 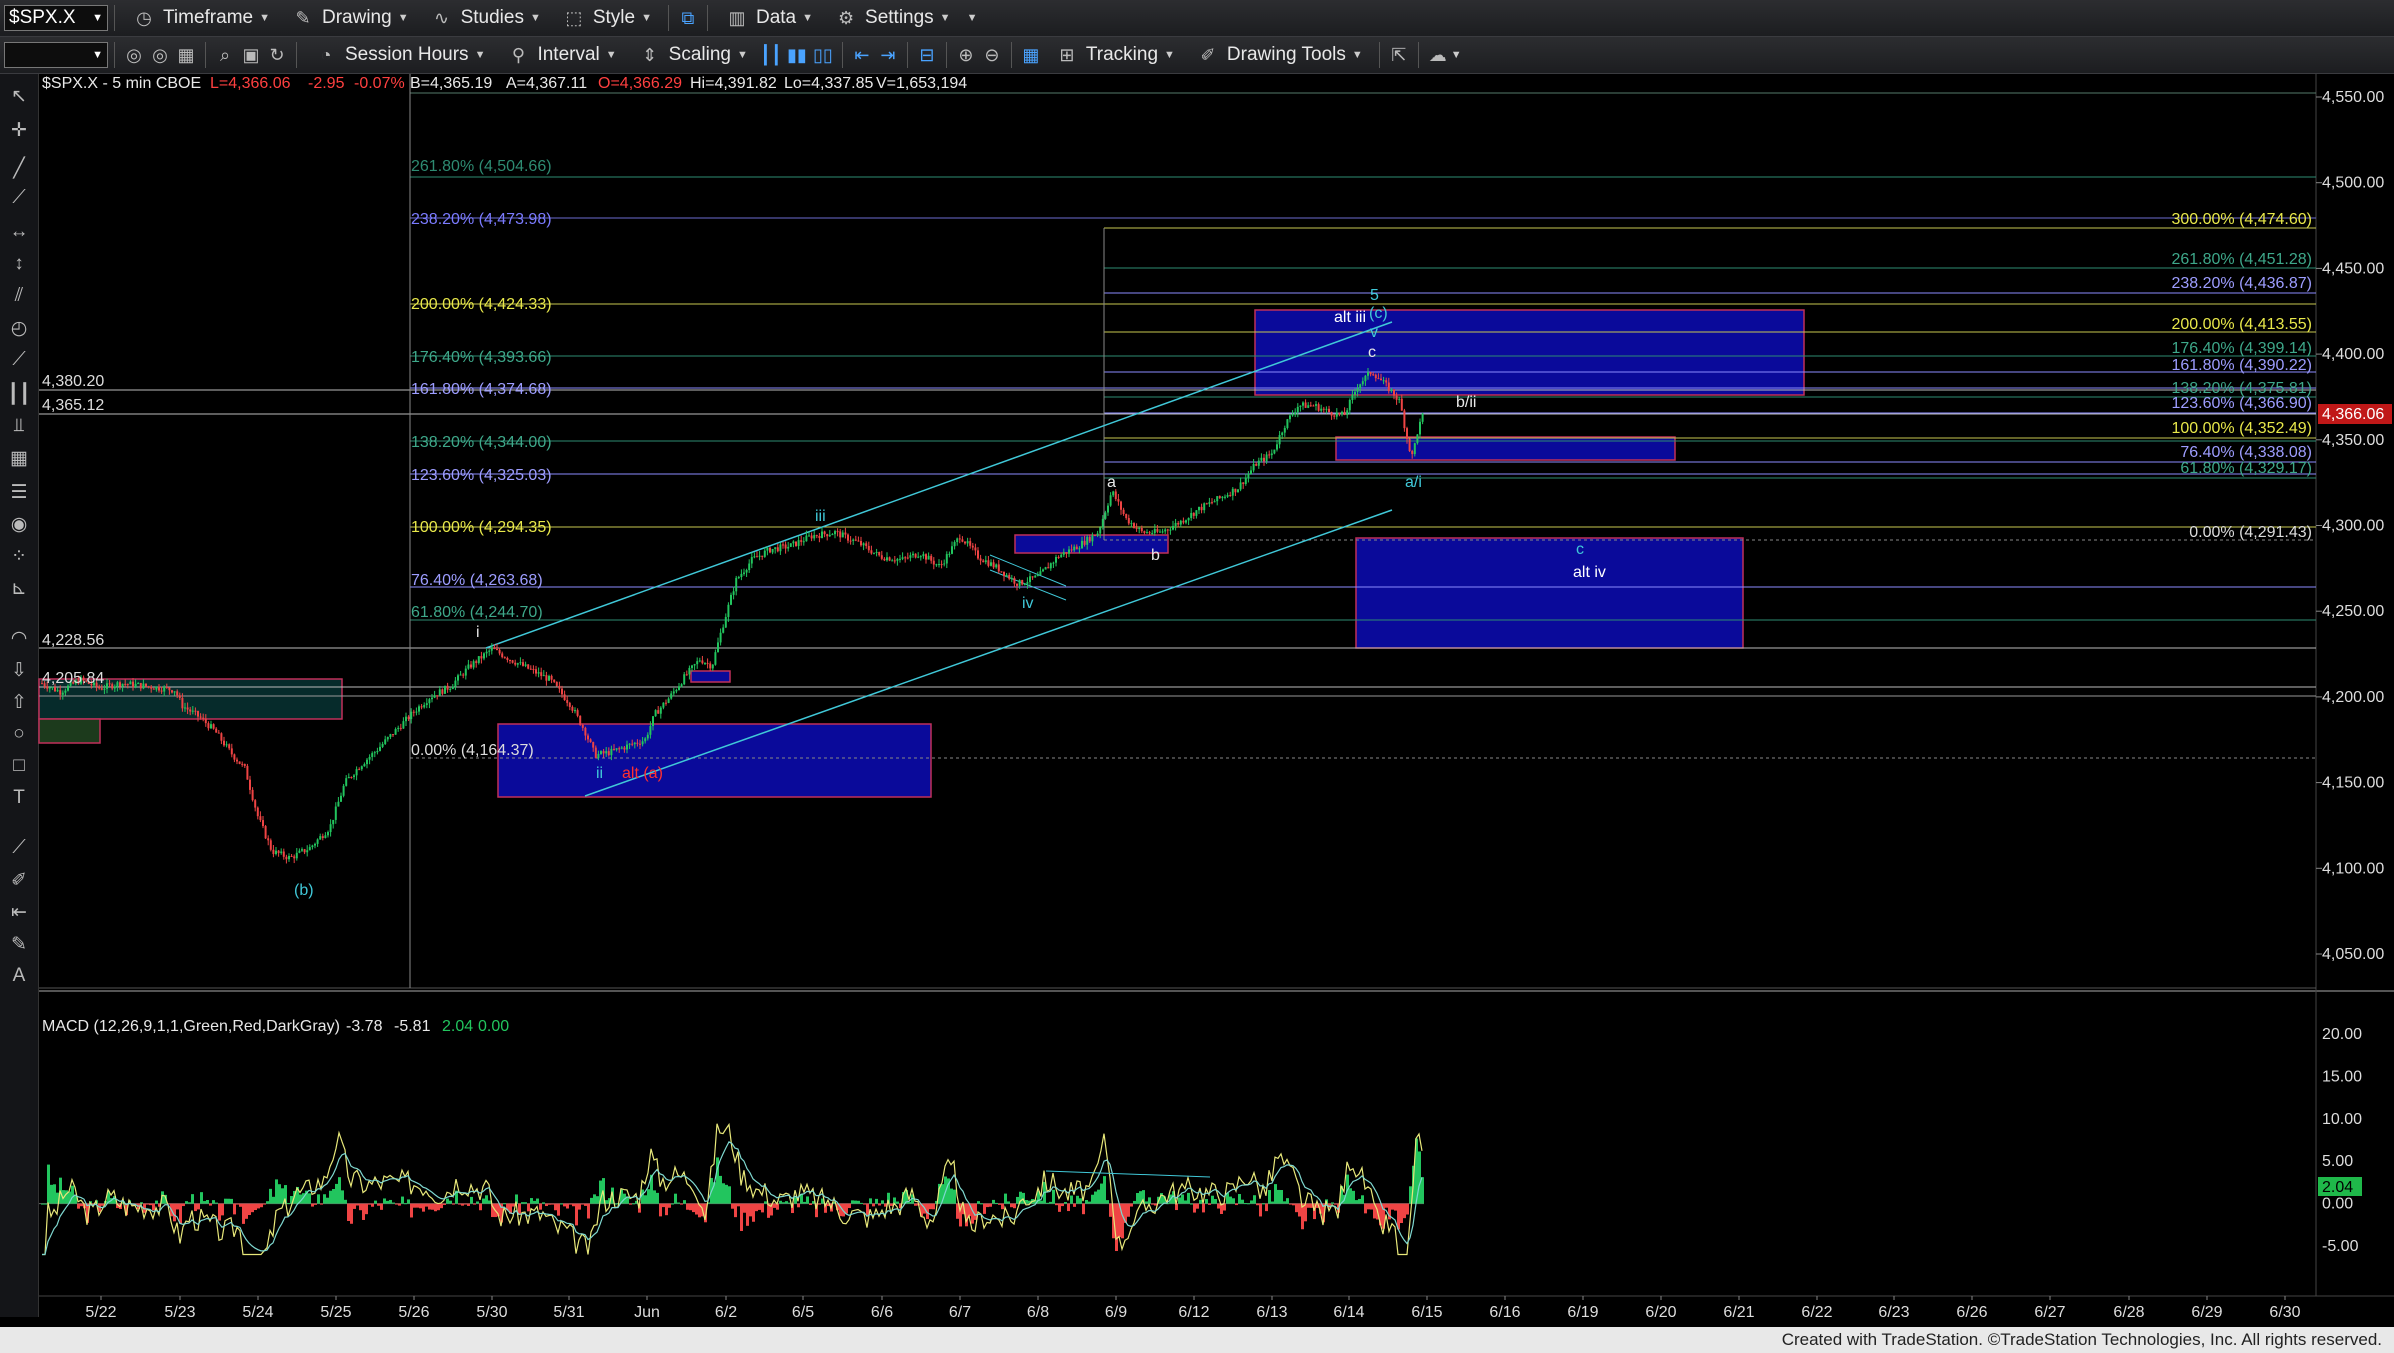 I want to click on date-tick-label: 6/20, so click(x=1660, y=1312).